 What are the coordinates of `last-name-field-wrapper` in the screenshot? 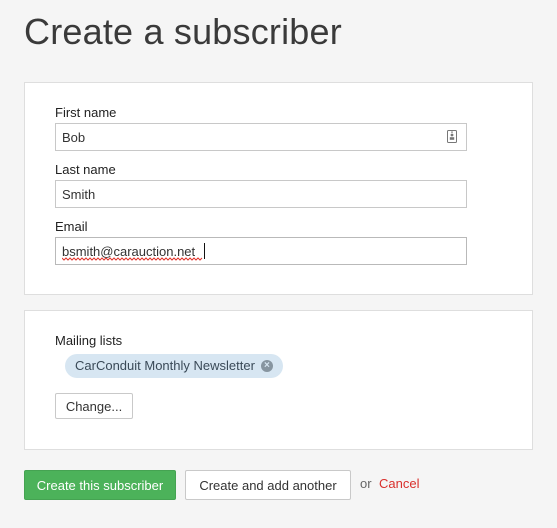 It's located at (261, 194).